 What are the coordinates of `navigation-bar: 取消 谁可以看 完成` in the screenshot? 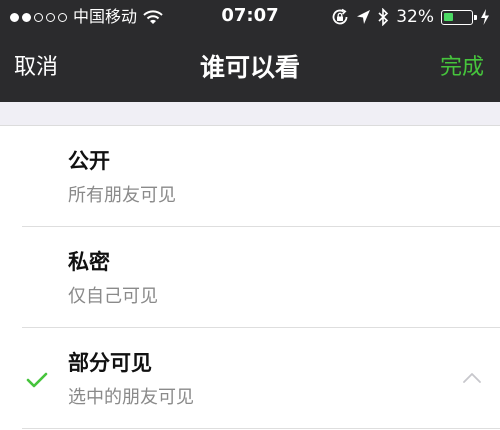 It's located at (250, 68).